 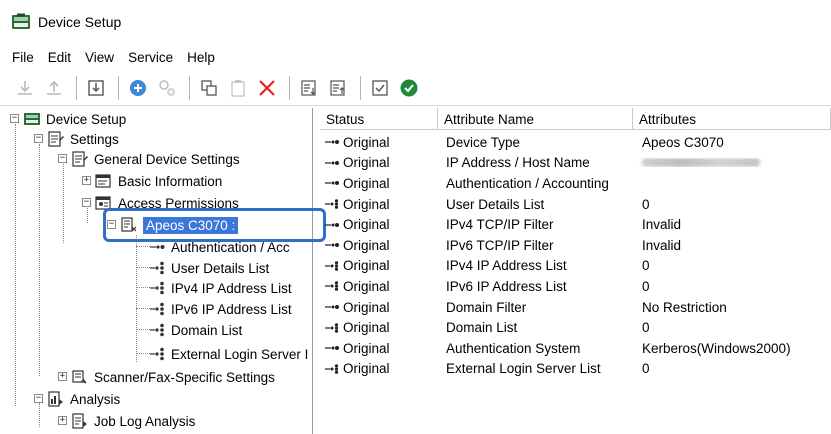 What do you see at coordinates (309, 88) in the screenshot?
I see `list-import-button` at bounding box center [309, 88].